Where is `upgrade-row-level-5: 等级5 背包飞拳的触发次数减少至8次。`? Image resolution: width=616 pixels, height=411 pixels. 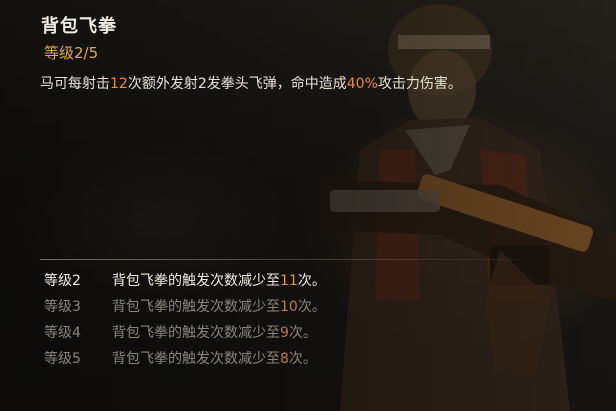 upgrade-row-level-5: 等级5 背包飞拳的触发次数减少至8次。 is located at coordinates (180, 359).